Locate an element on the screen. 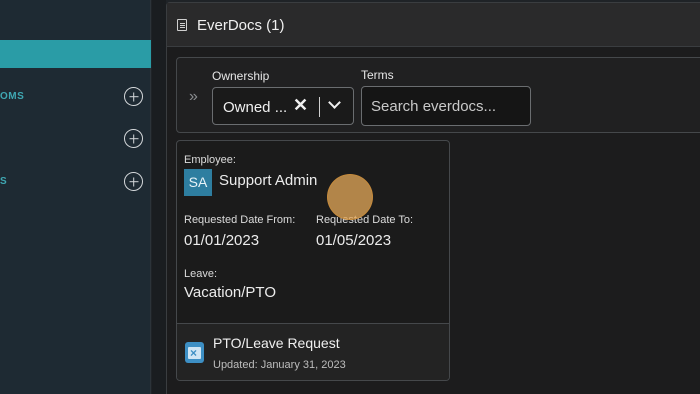 The width and height of the screenshot is (700, 394). date-to-value: 01/05/2023 is located at coordinates (354, 240).